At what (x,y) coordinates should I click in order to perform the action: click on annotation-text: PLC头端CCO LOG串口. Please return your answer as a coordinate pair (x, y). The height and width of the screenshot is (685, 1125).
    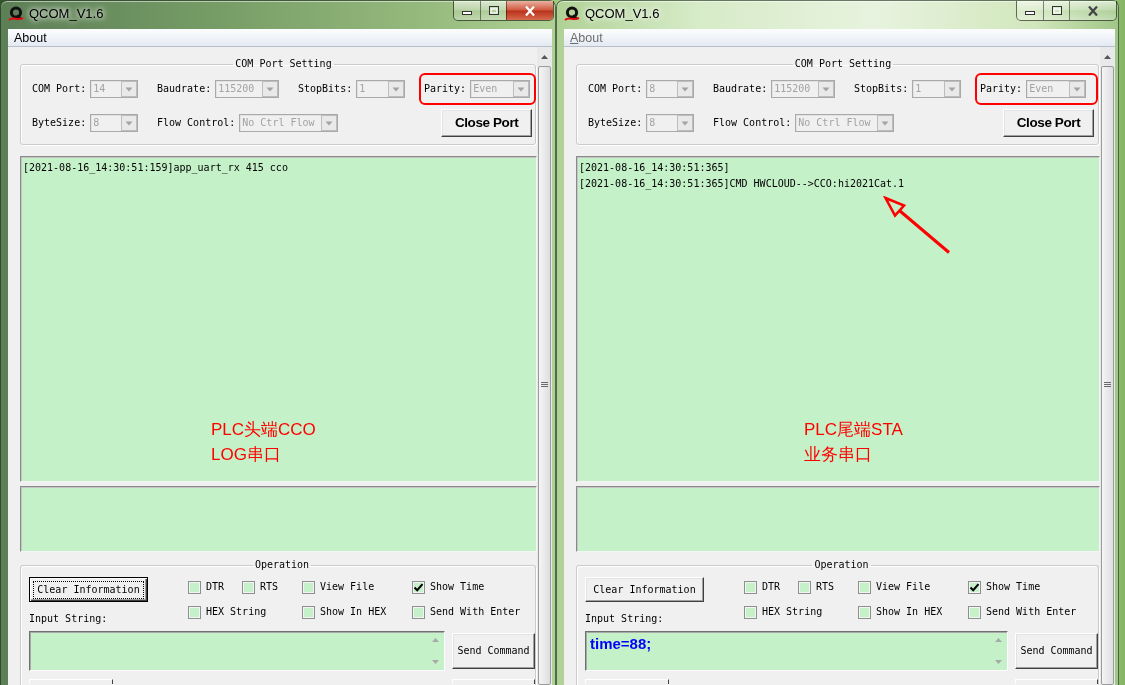
    Looking at the image, I should click on (263, 442).